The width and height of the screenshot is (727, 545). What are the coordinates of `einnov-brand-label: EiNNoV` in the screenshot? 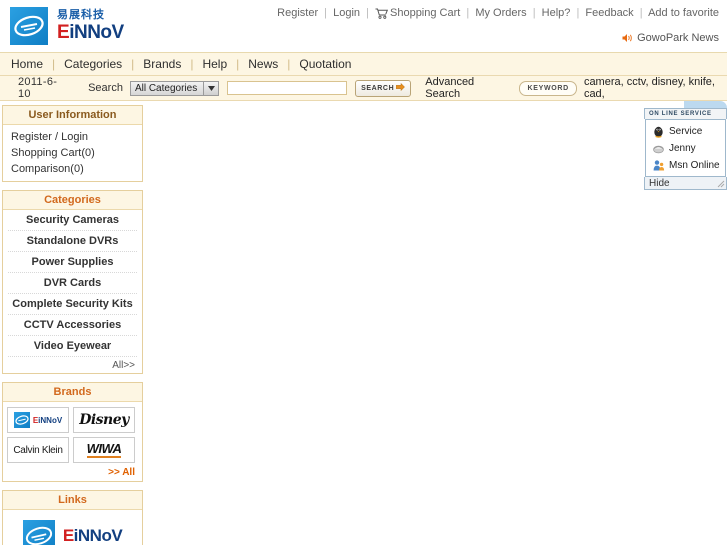 It's located at (47, 420).